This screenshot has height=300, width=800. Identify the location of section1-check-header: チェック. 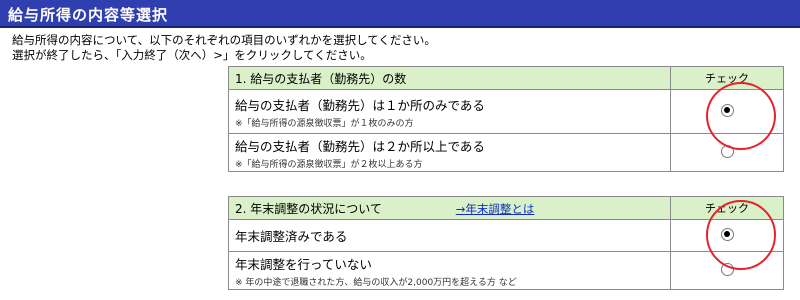
(727, 78).